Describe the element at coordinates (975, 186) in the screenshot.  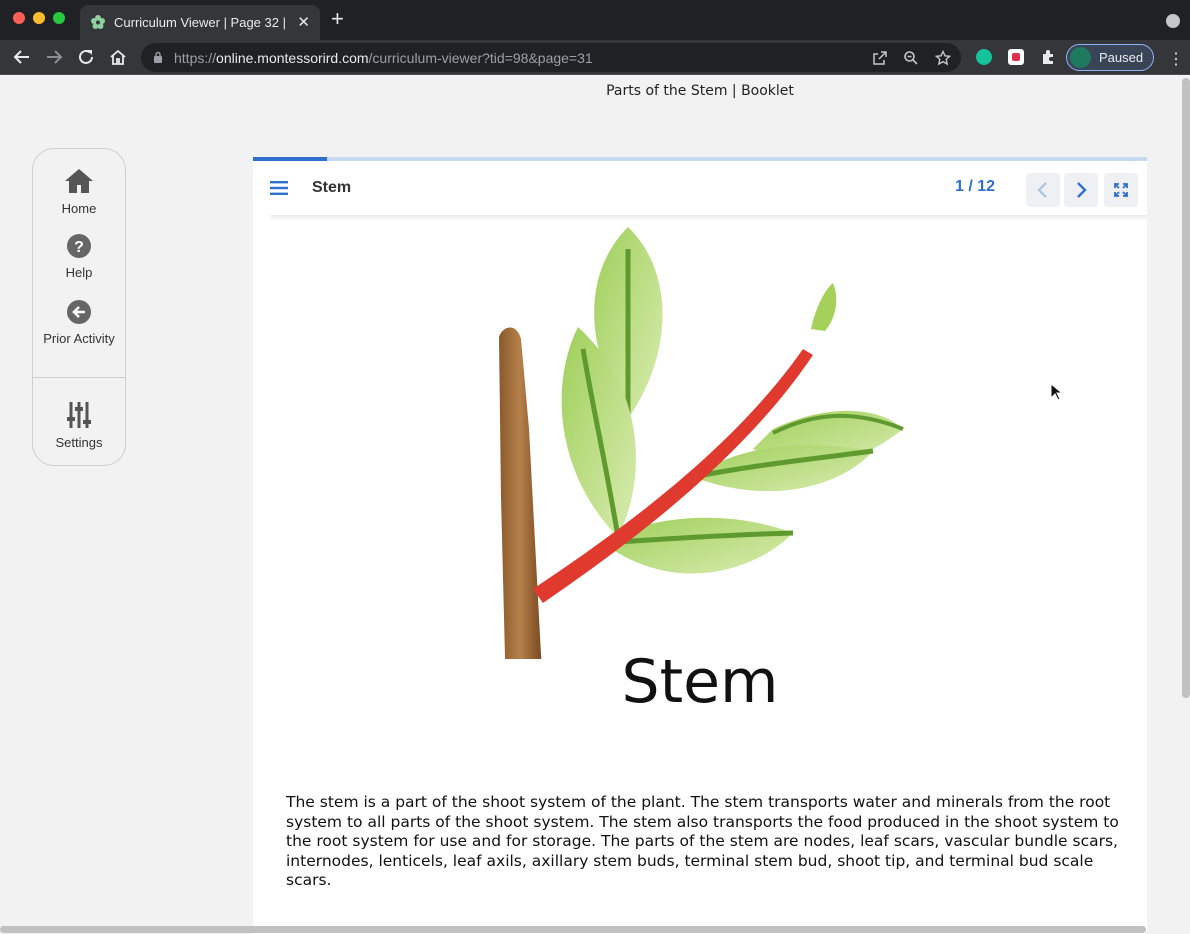
I see `page-indicator: 1 / 12` at that location.